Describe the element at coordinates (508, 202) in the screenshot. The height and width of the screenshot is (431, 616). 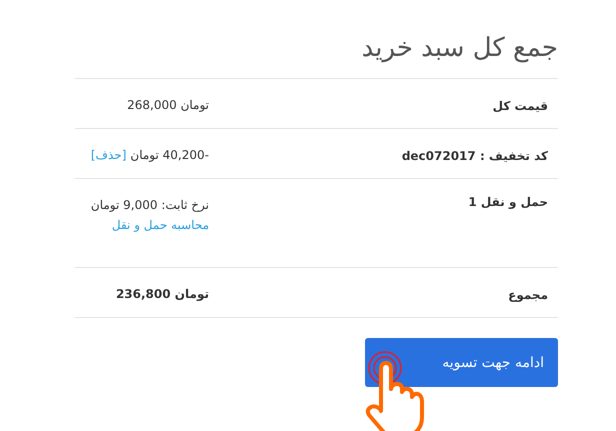
I see `row-label: حمل و نقل 1` at that location.